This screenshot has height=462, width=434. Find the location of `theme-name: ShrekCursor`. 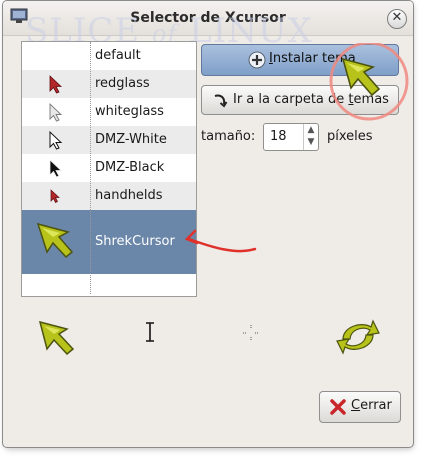

theme-name: ShrekCursor is located at coordinates (135, 241).